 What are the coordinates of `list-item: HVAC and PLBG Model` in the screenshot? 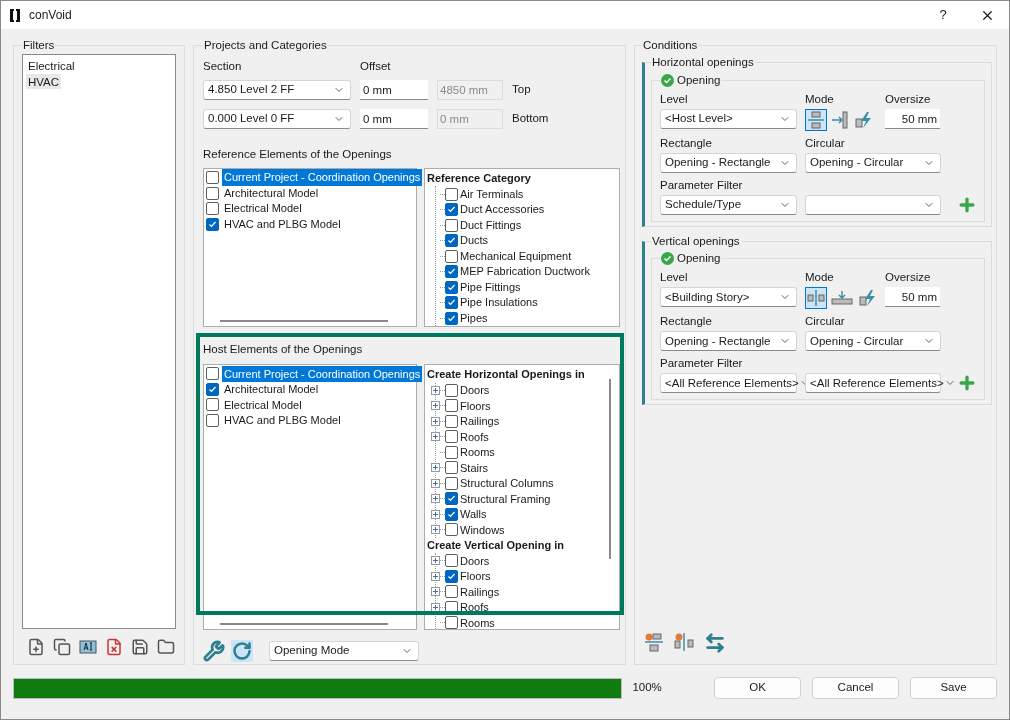 It's located at (282, 420).